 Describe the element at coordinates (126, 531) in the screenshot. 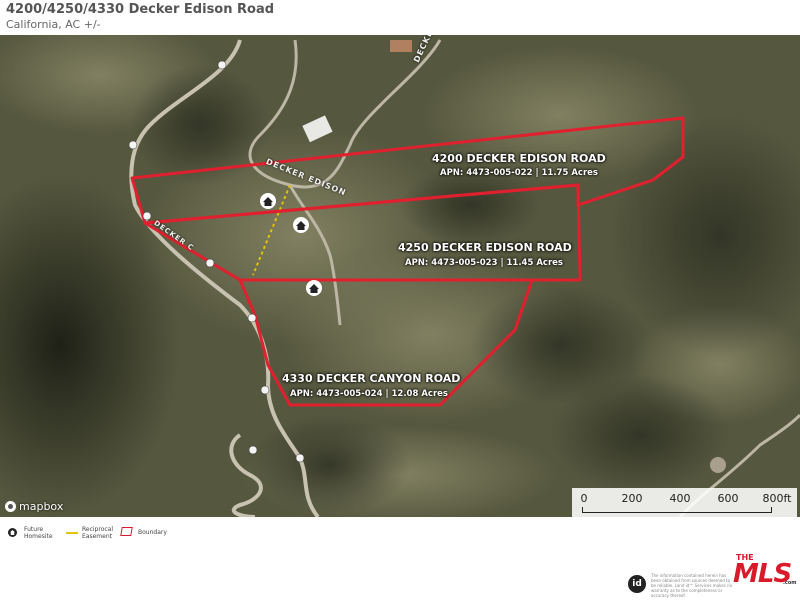

I see `boundary-icon` at that location.